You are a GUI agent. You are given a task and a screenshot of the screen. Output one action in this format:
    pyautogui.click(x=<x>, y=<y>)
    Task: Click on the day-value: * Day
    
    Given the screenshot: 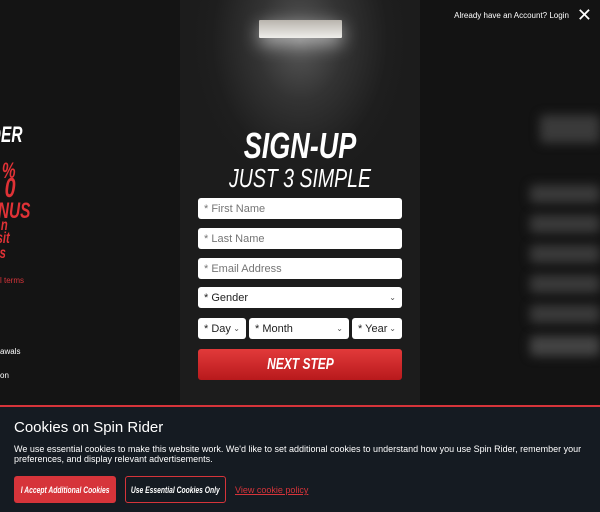 What is the action you would take?
    pyautogui.click(x=217, y=328)
    